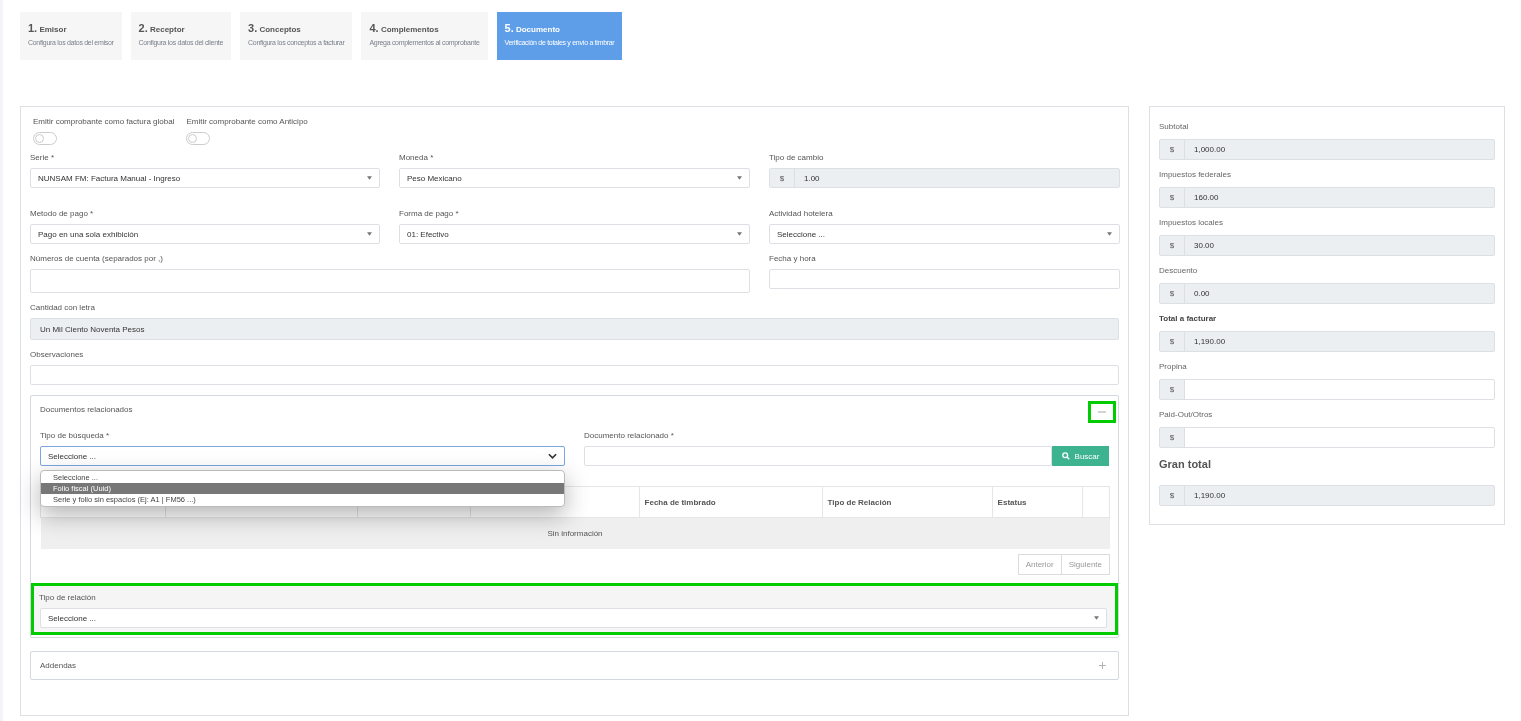 Image resolution: width=1521 pixels, height=721 pixels. What do you see at coordinates (104, 121) in the screenshot?
I see `toggle-label: Emitir comprobante como factura global` at bounding box center [104, 121].